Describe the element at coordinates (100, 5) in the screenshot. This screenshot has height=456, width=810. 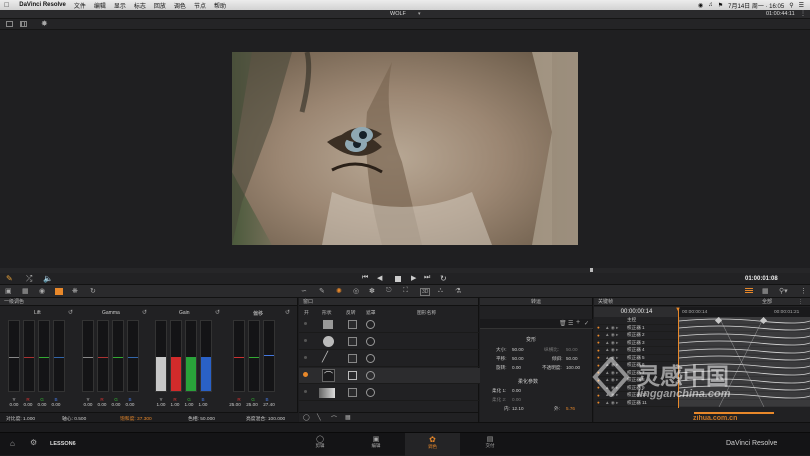
I see `menu-edit: 编辑` at that location.